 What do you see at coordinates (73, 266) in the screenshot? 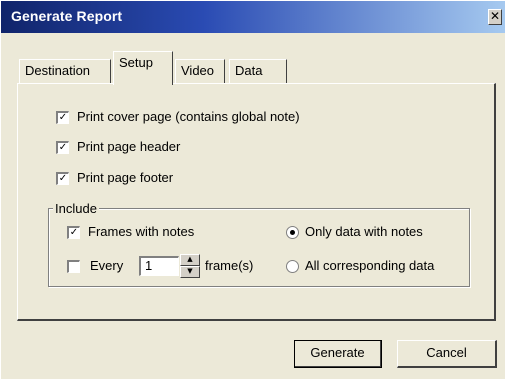
I see `every-checkbox` at bounding box center [73, 266].